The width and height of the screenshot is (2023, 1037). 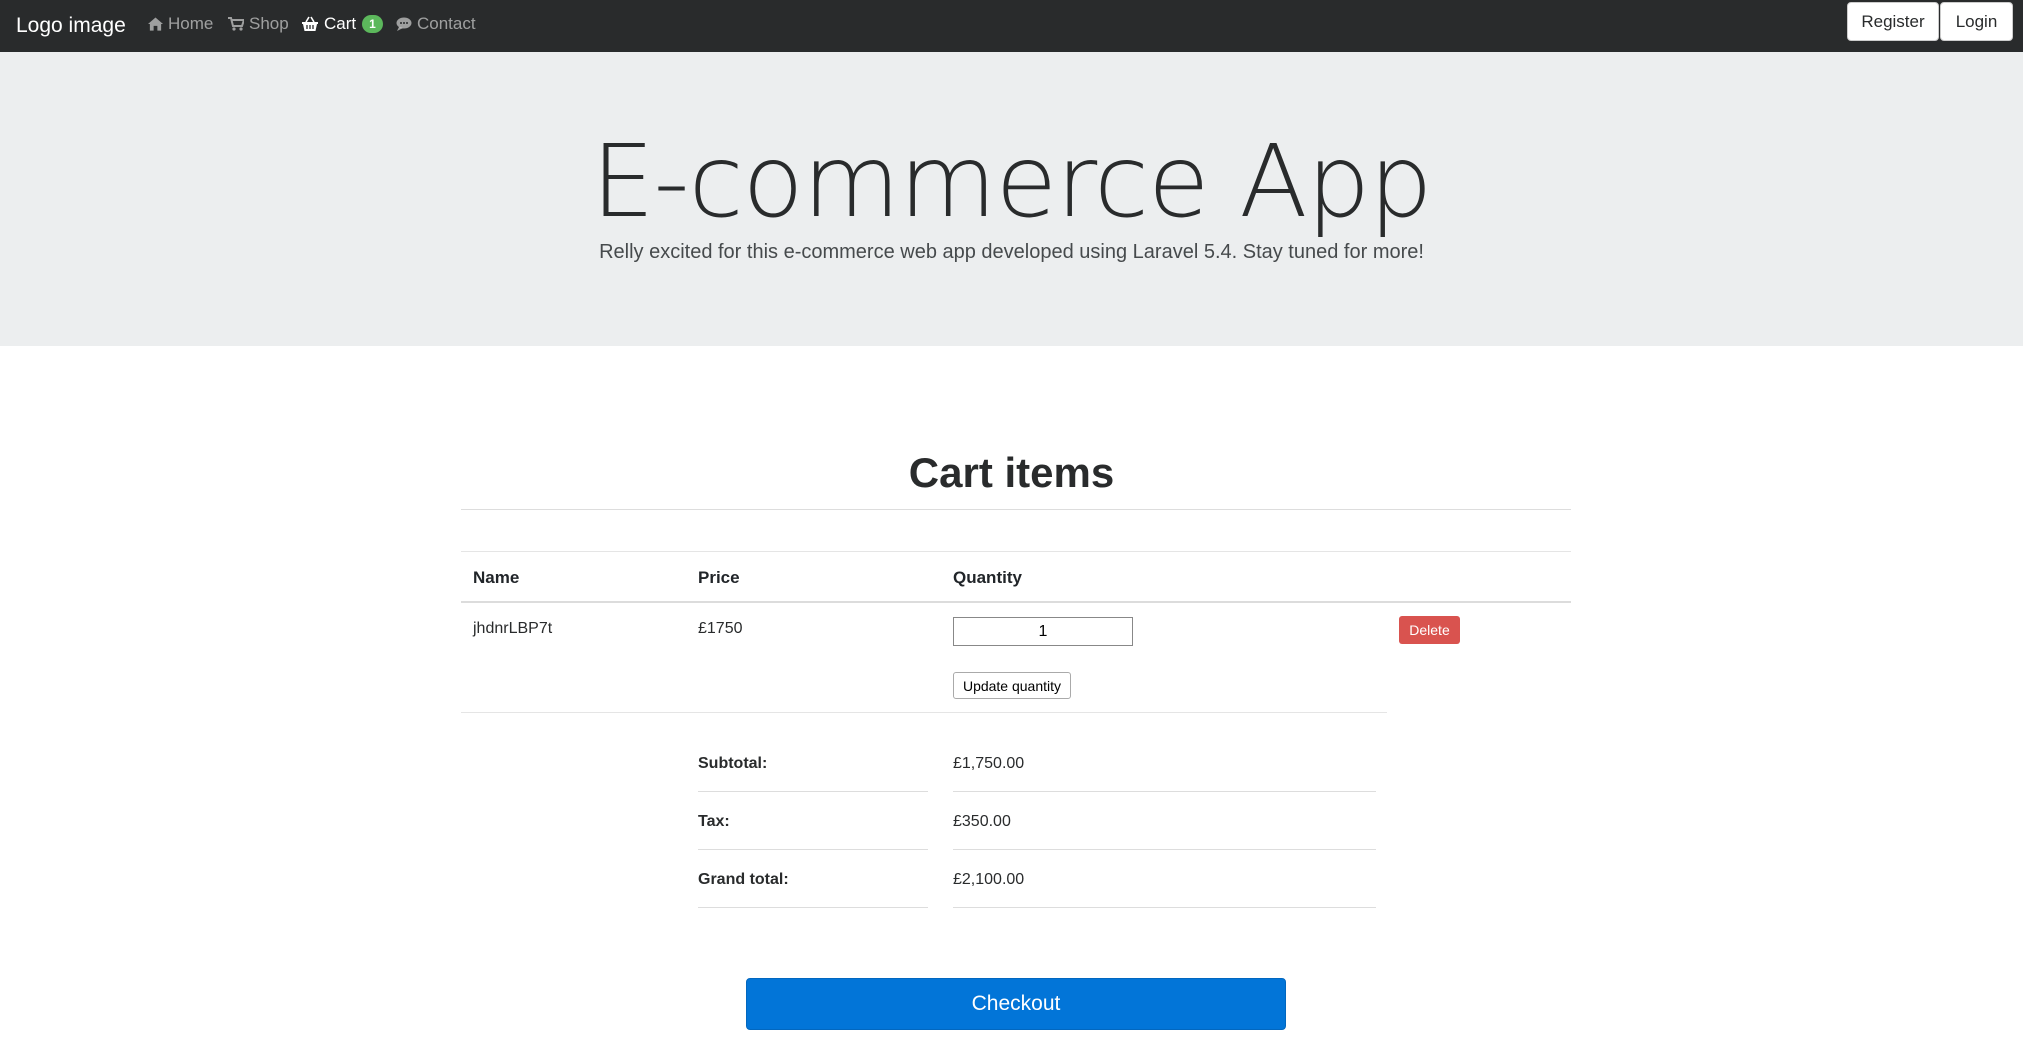 I want to click on cart-title: Cart items, so click(x=1011, y=472).